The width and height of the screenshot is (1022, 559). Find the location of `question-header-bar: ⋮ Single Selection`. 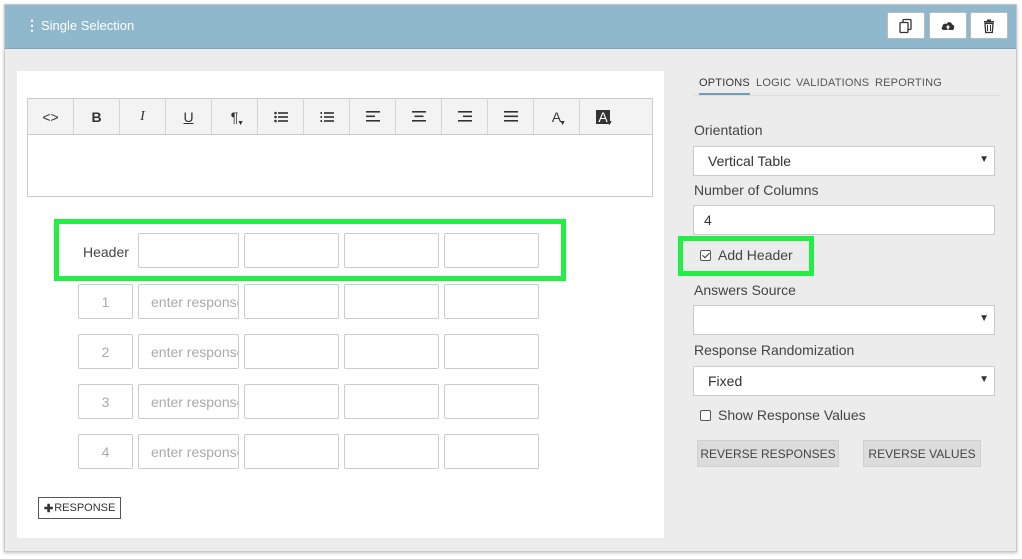

question-header-bar: ⋮ Single Selection is located at coordinates (510, 27).